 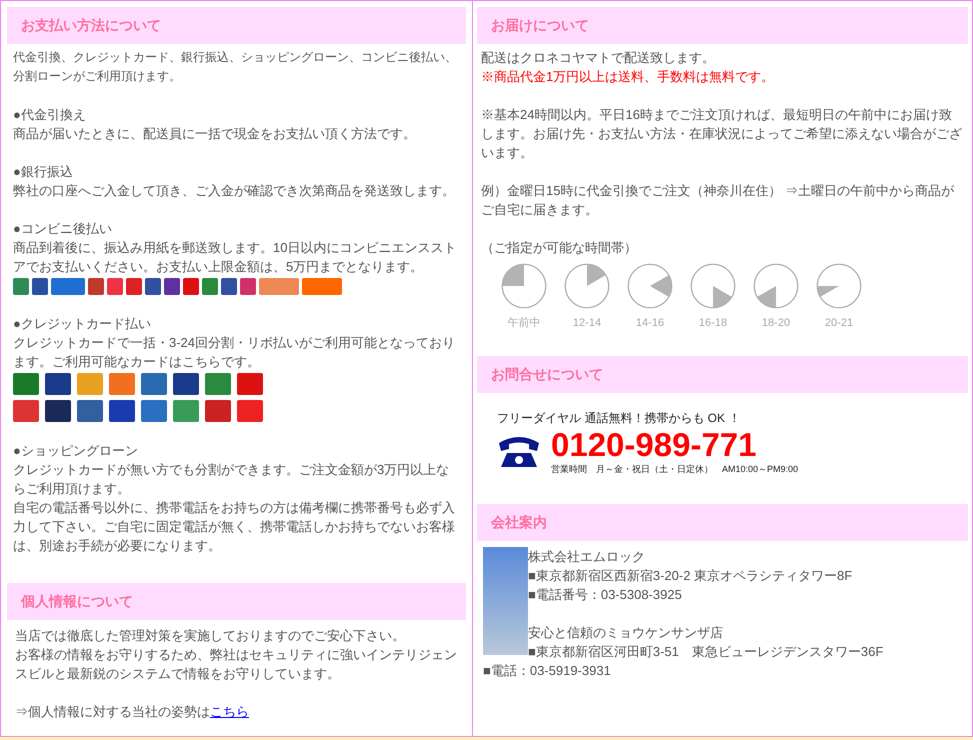 What do you see at coordinates (234, 191) in the screenshot?
I see `body-text: 弊社の口座へご入金して頂き、ご入金が確認でき次第商品を発送致します。` at bounding box center [234, 191].